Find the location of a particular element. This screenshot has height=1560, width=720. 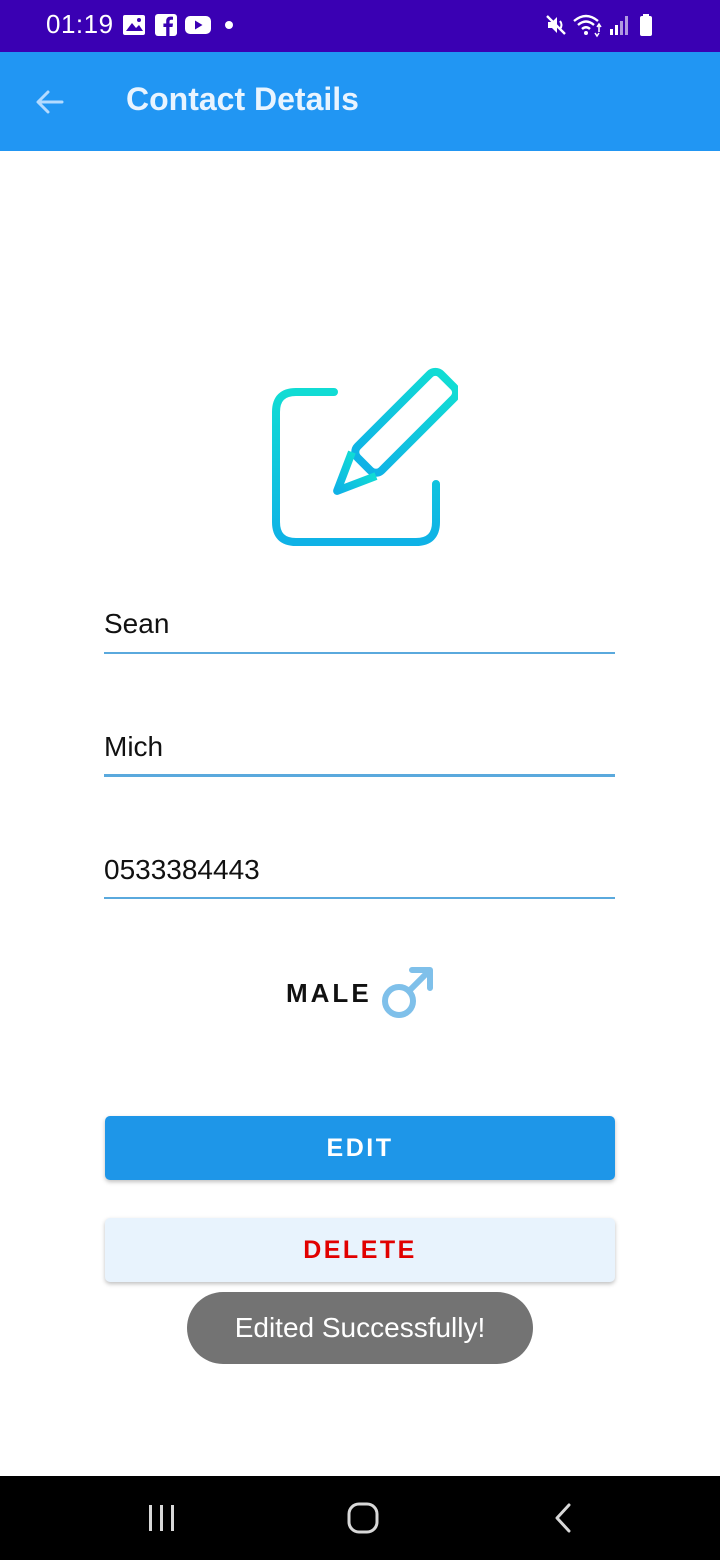

toast-message: Edited Successfully! is located at coordinates (360, 1328).